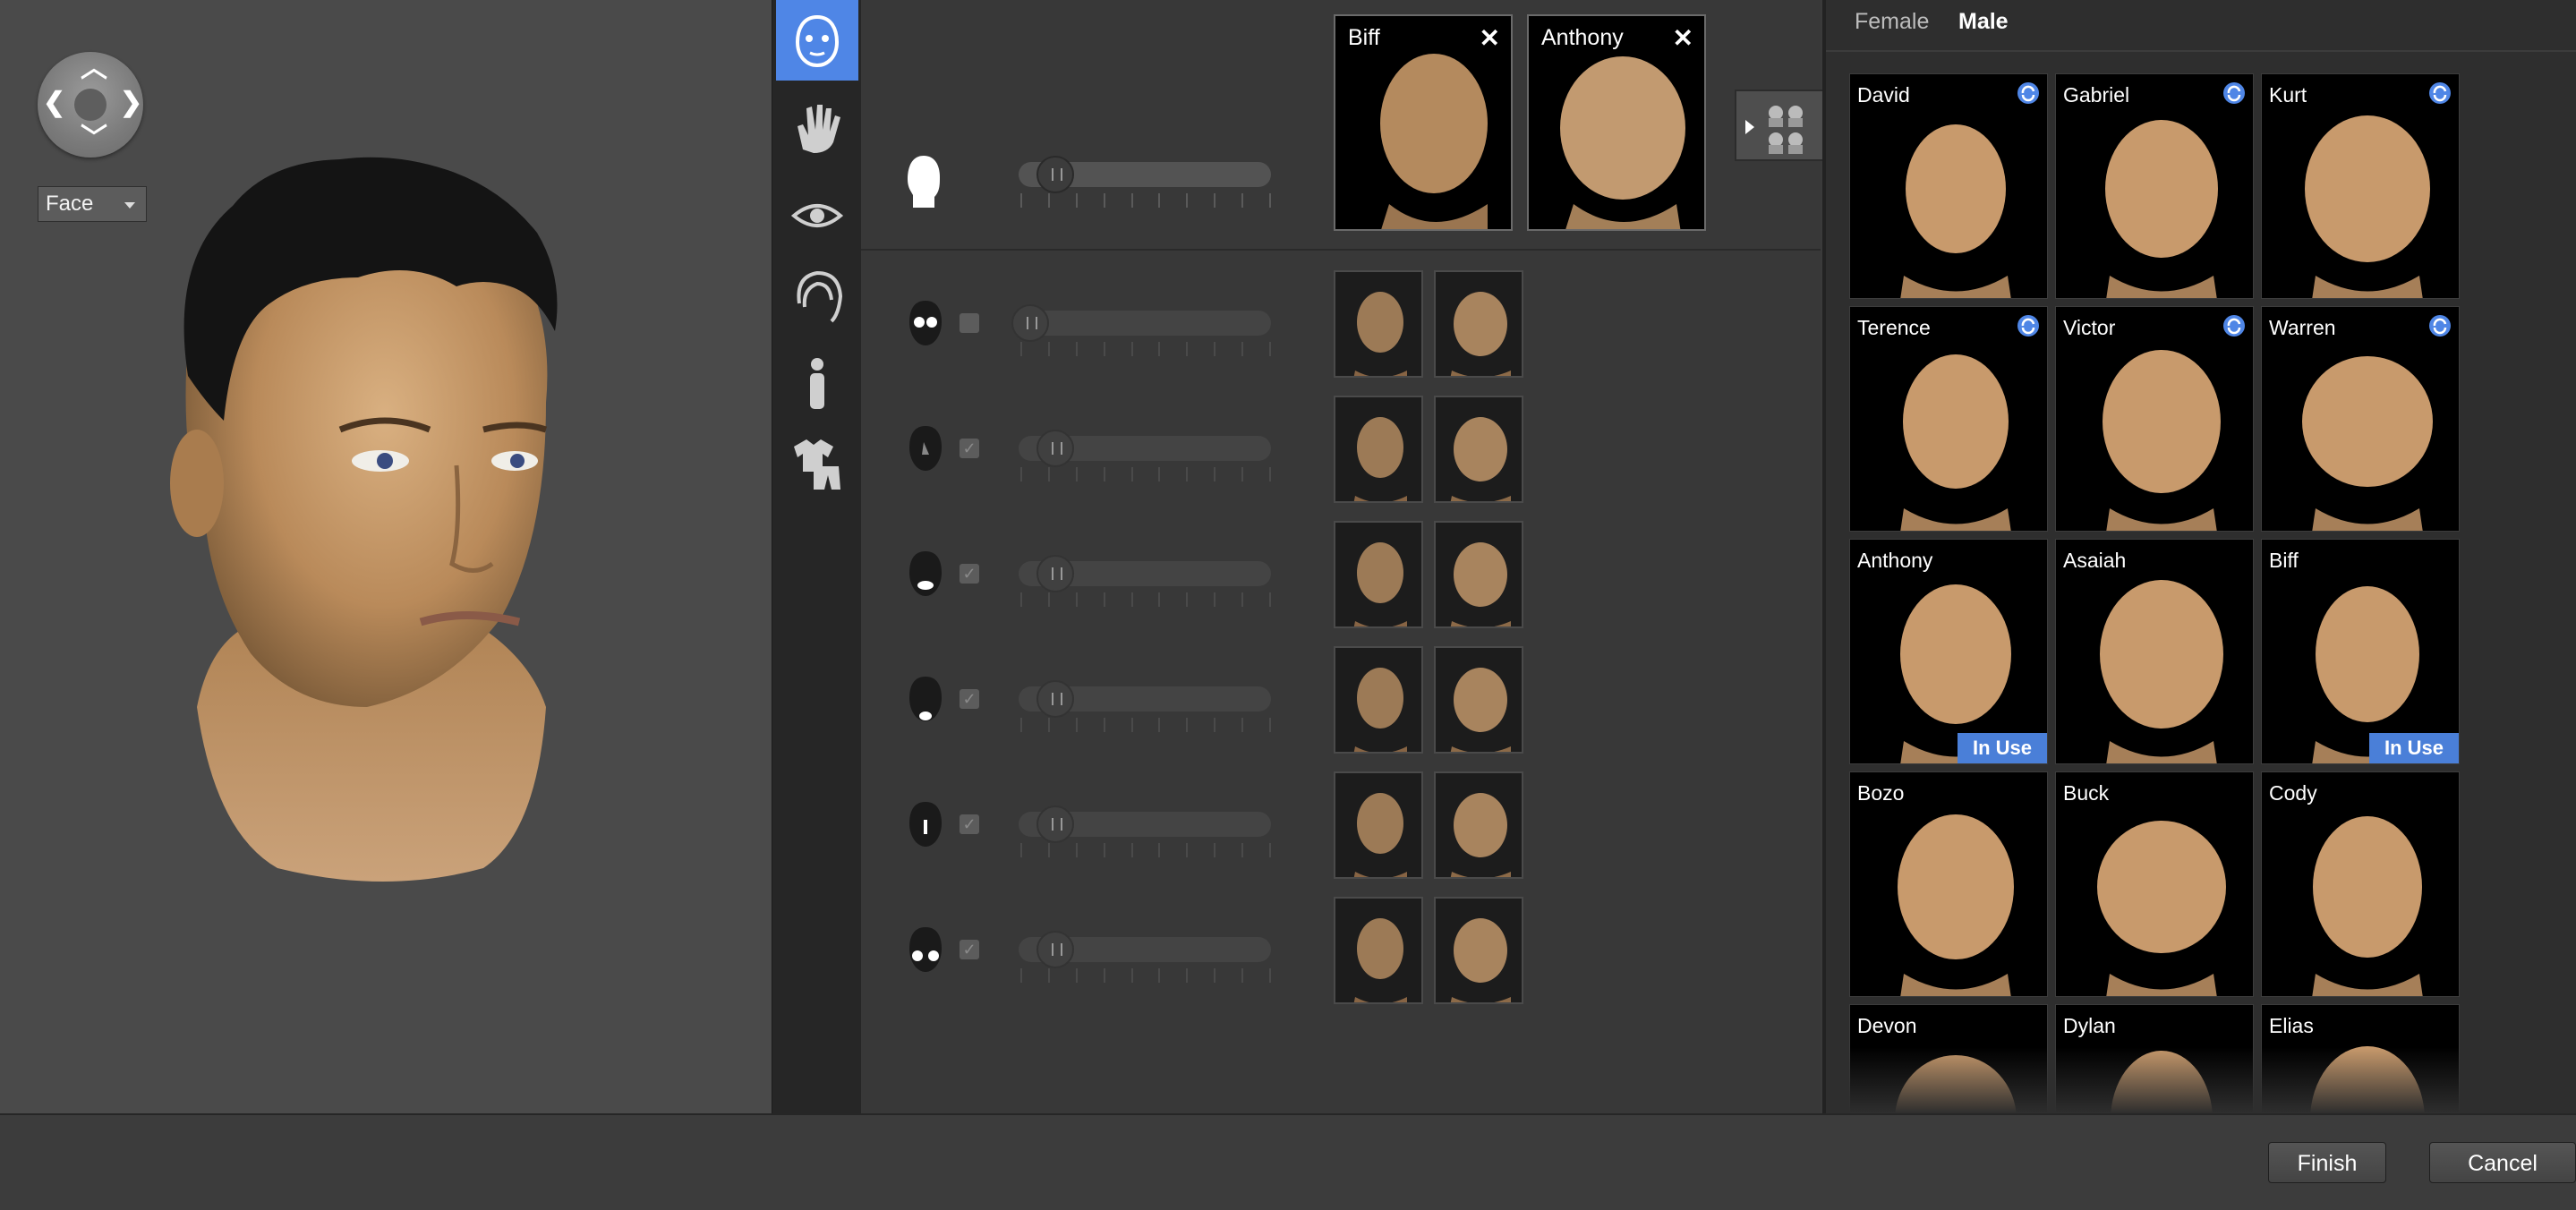 The image size is (2576, 1210). What do you see at coordinates (1887, 1025) in the screenshot?
I see `preset-face-name: Devon` at bounding box center [1887, 1025].